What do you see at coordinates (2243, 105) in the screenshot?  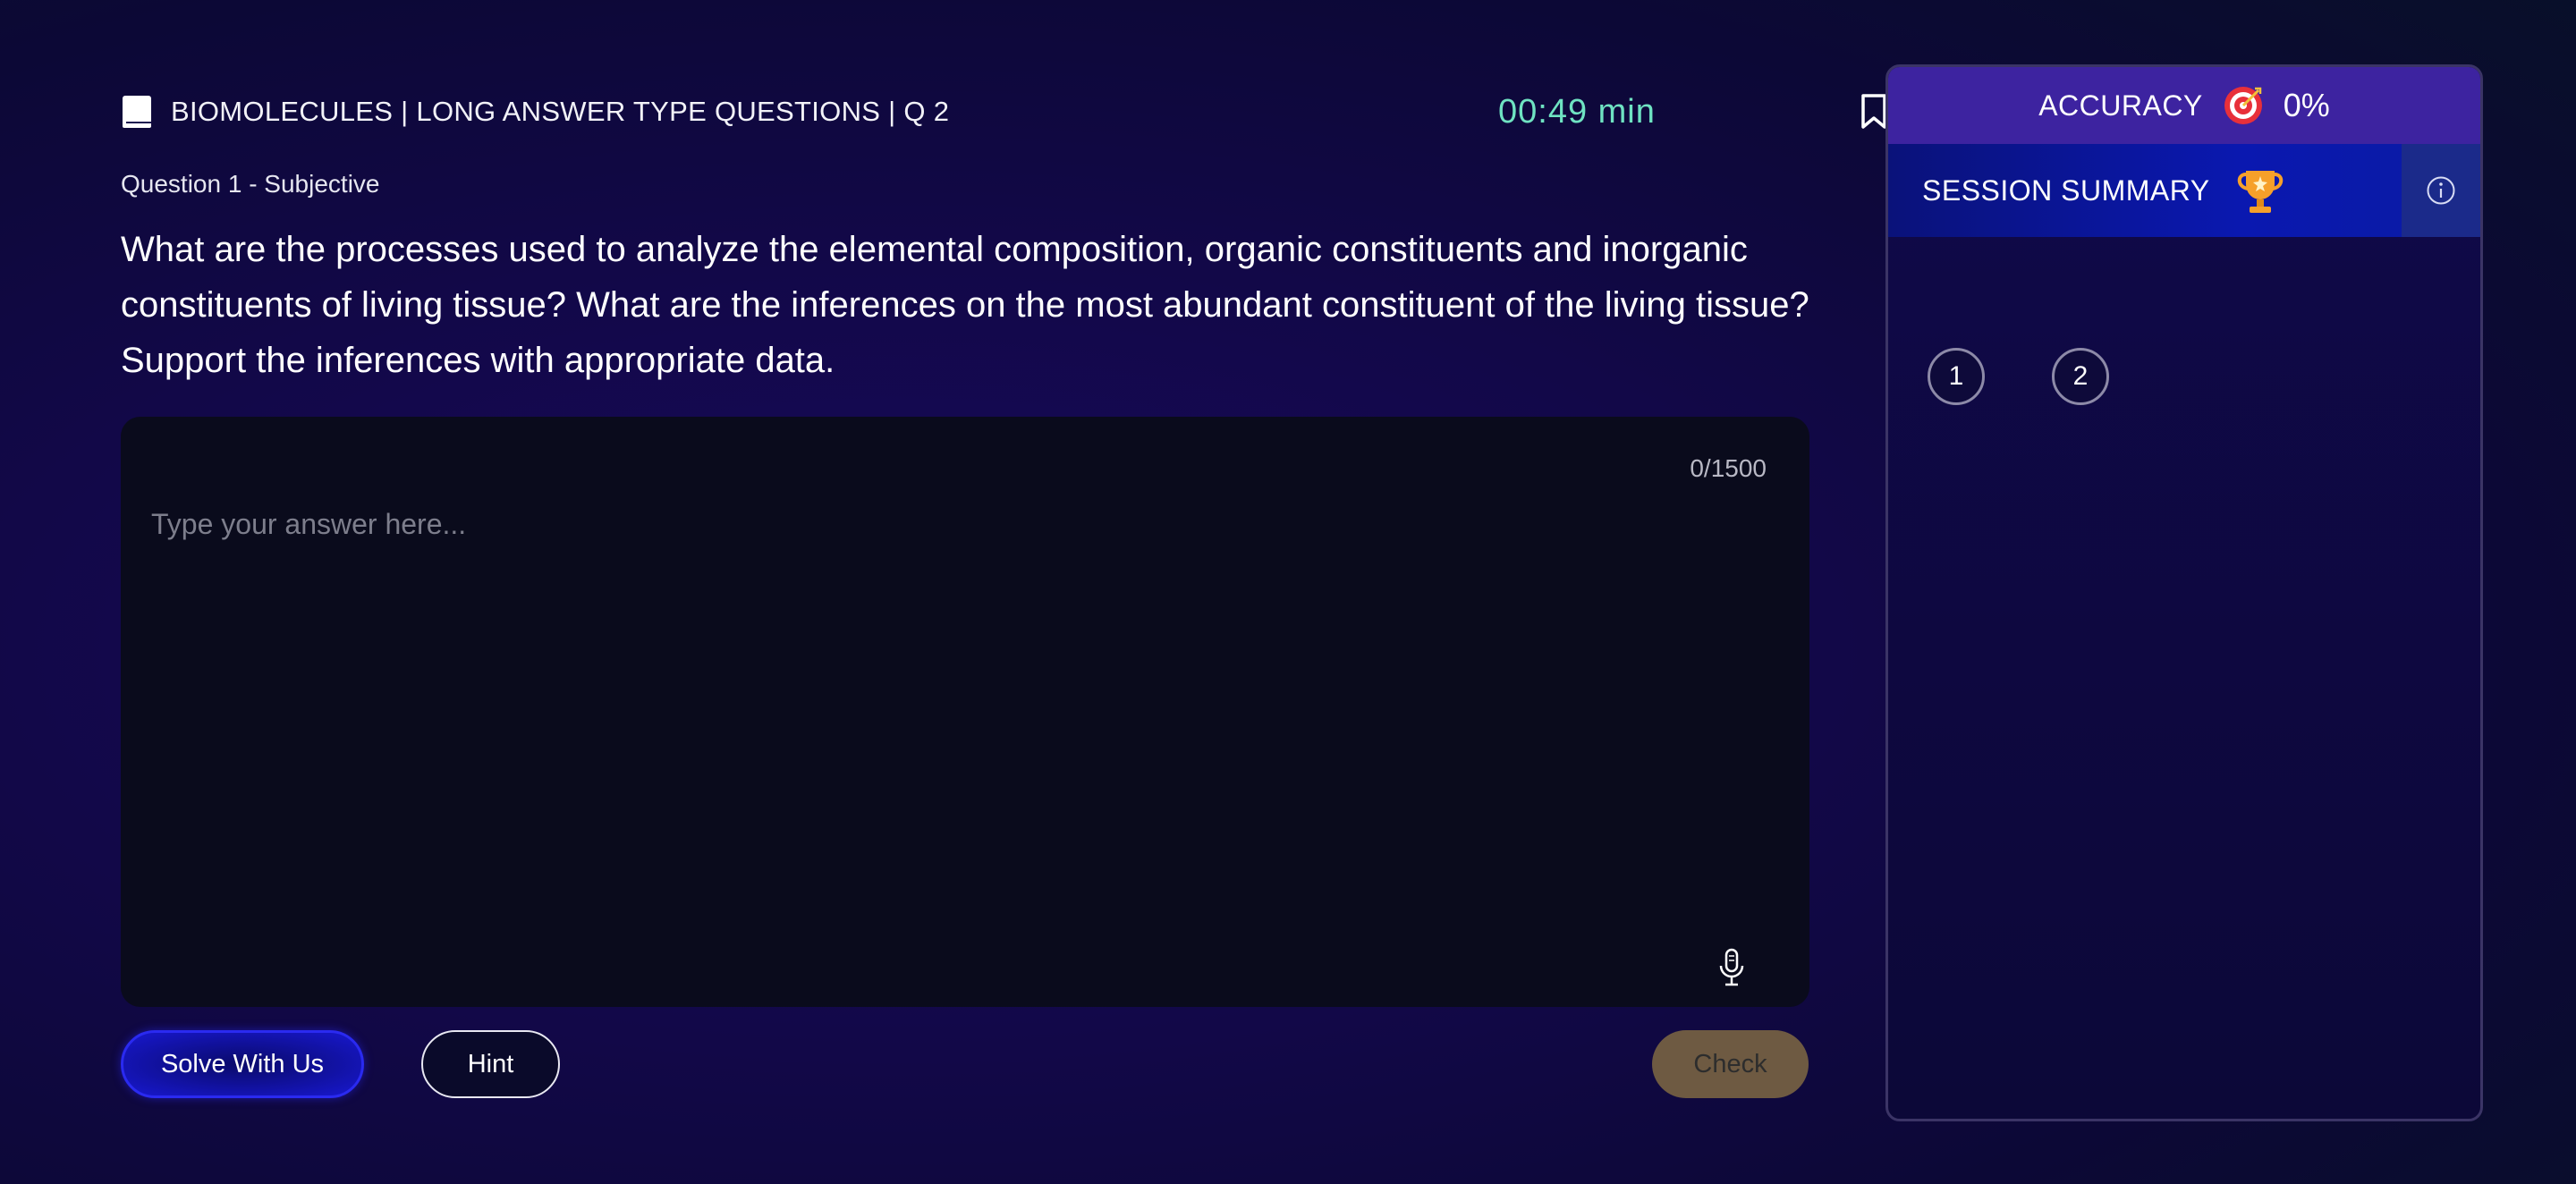 I see `target-icon` at bounding box center [2243, 105].